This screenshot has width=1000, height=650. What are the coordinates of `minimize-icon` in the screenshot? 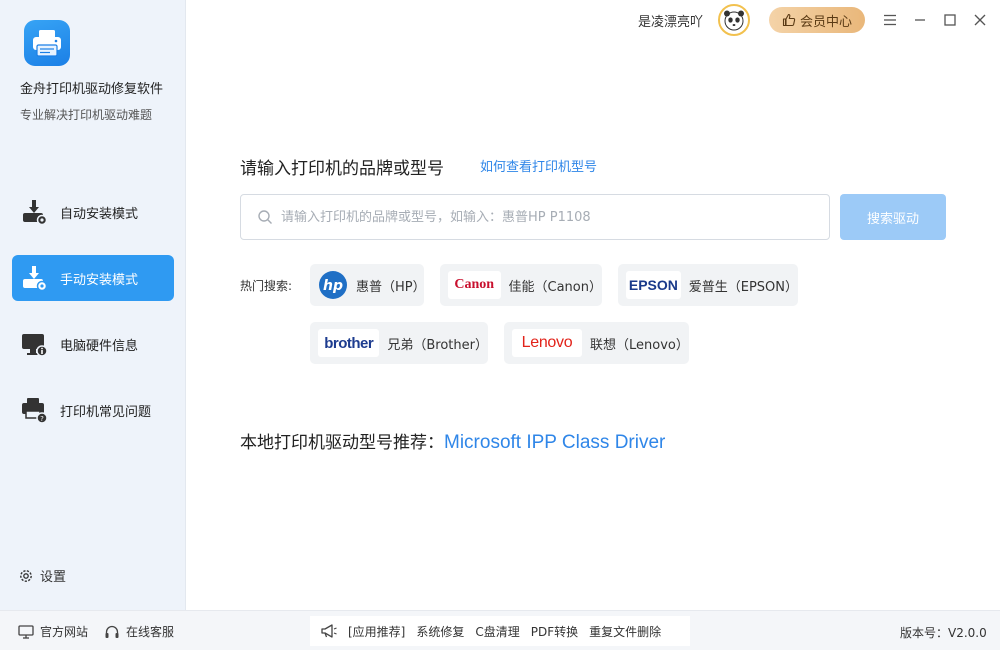 It's located at (920, 20).